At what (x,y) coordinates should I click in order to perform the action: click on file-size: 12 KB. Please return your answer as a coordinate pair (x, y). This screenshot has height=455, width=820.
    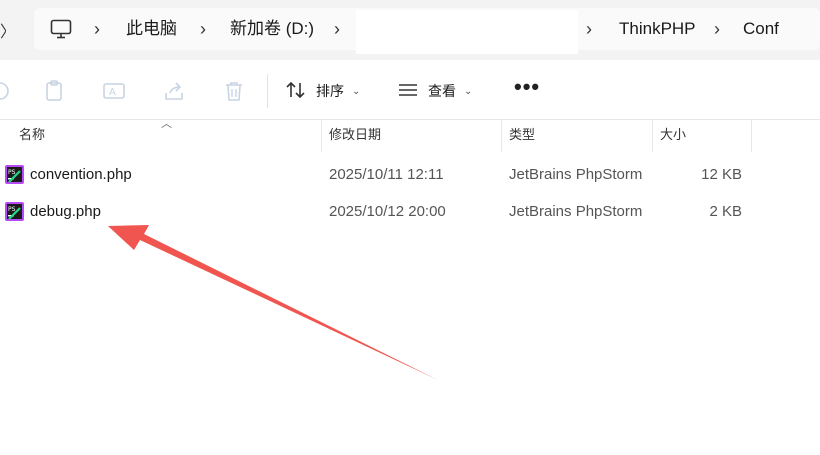
    Looking at the image, I should click on (721, 174).